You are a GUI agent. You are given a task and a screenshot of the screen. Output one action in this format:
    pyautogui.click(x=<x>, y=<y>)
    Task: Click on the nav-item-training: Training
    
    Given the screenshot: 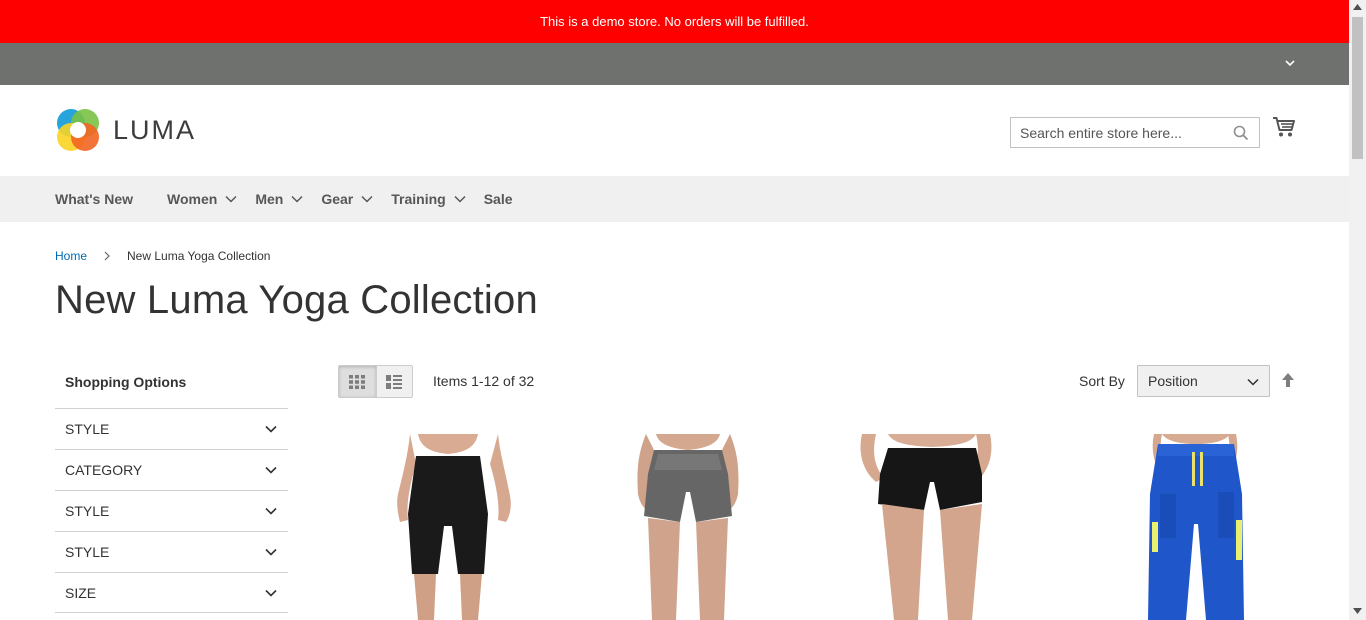 What is the action you would take?
    pyautogui.click(x=428, y=199)
    